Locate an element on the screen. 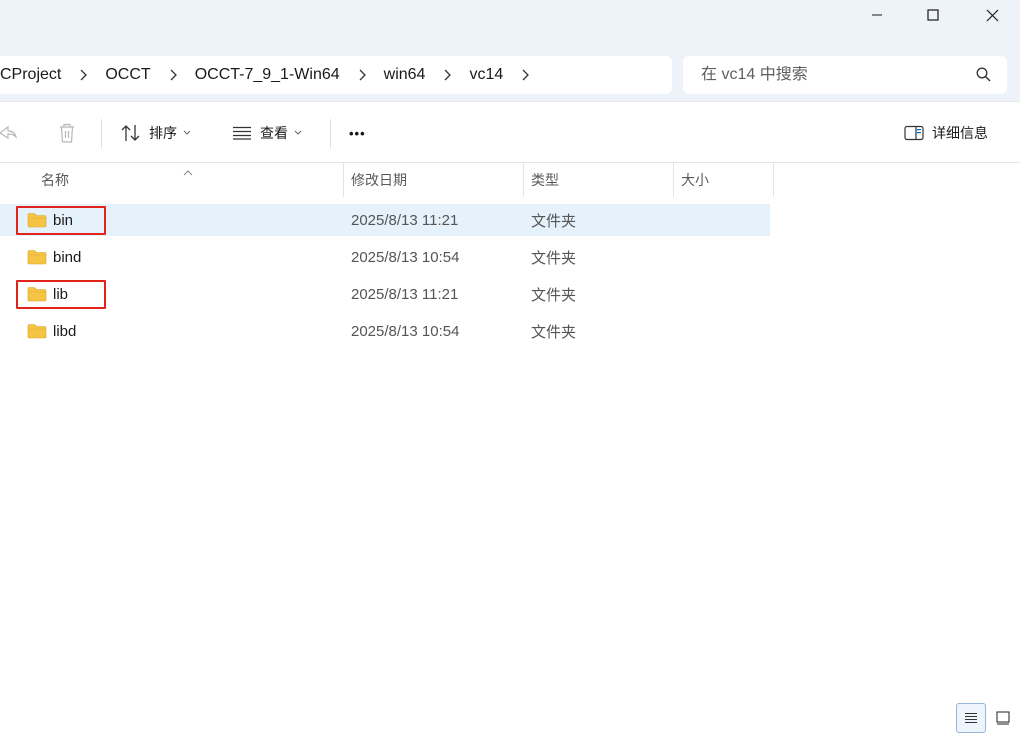 This screenshot has width=1020, height=733. minimize-button is located at coordinates (877, 15).